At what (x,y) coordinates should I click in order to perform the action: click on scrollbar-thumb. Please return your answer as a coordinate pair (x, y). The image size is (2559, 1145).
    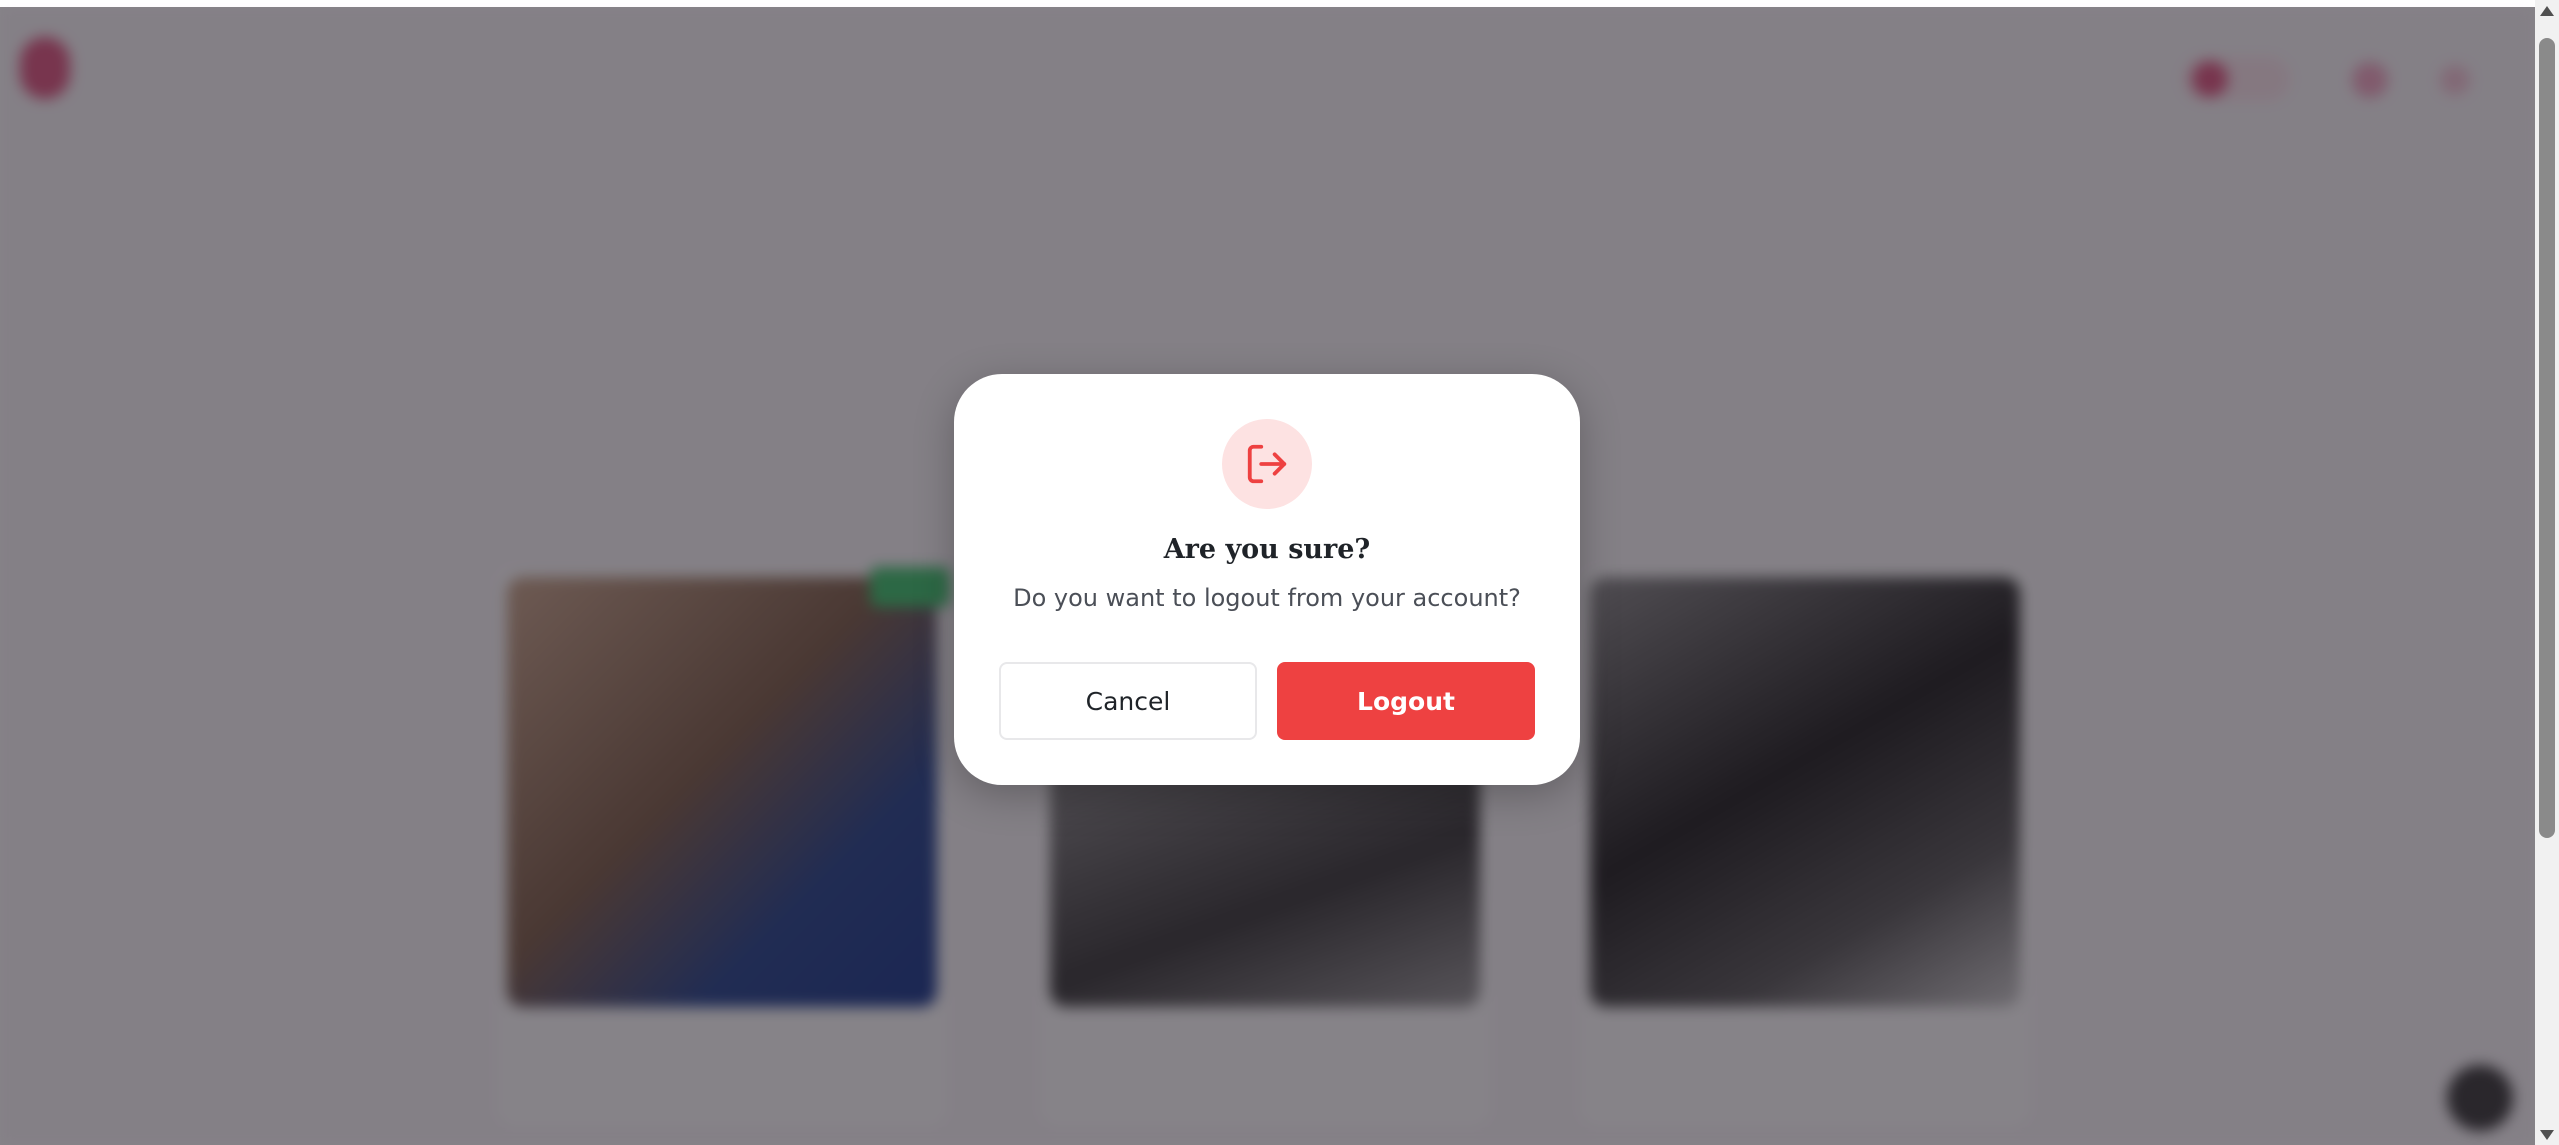
    Looking at the image, I should click on (2547, 438).